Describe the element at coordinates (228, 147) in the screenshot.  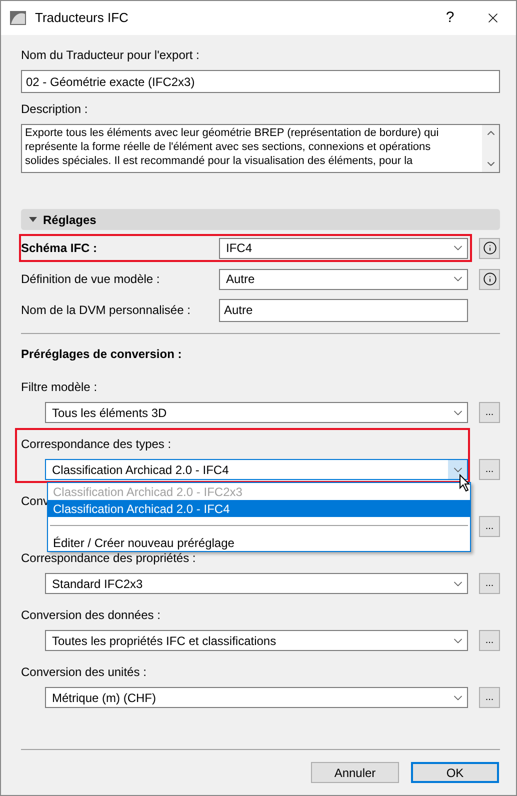
I see `description-text: représente la forme réelle de l'élément avec ses sections, connexions et opérations` at that location.